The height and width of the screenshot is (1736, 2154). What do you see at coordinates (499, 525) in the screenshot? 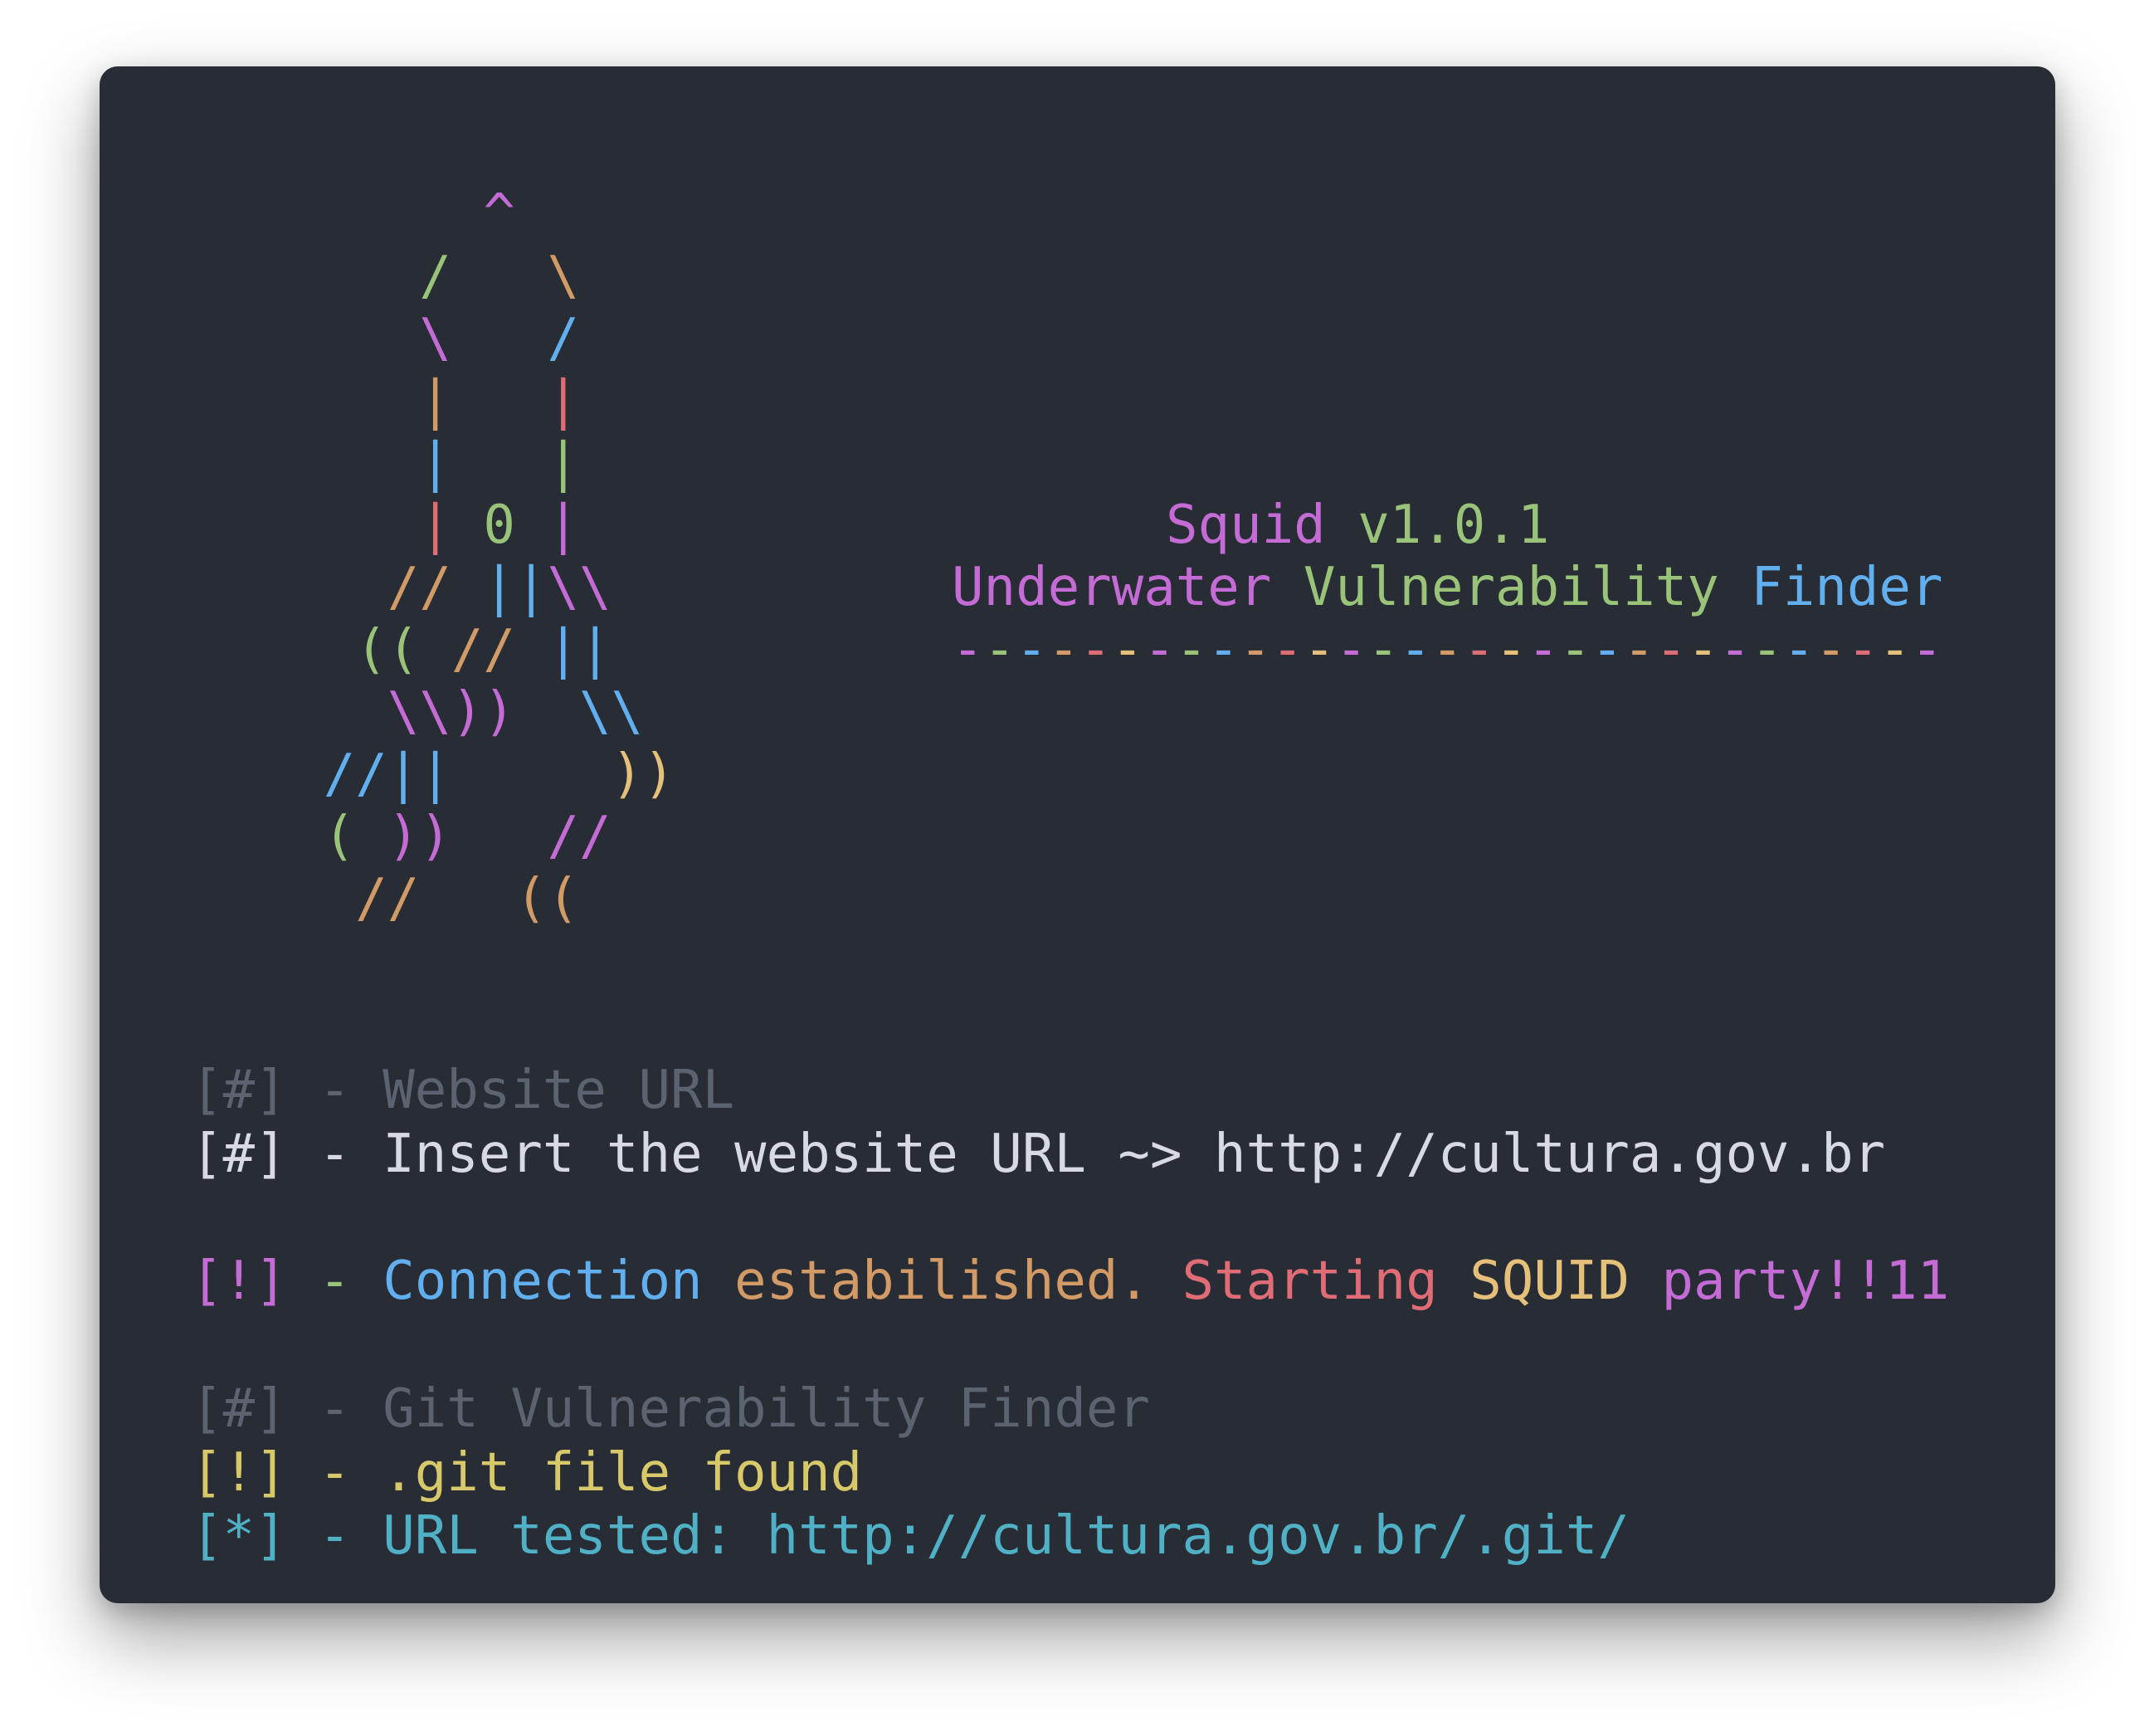
I see `art-line: | 0 |` at bounding box center [499, 525].